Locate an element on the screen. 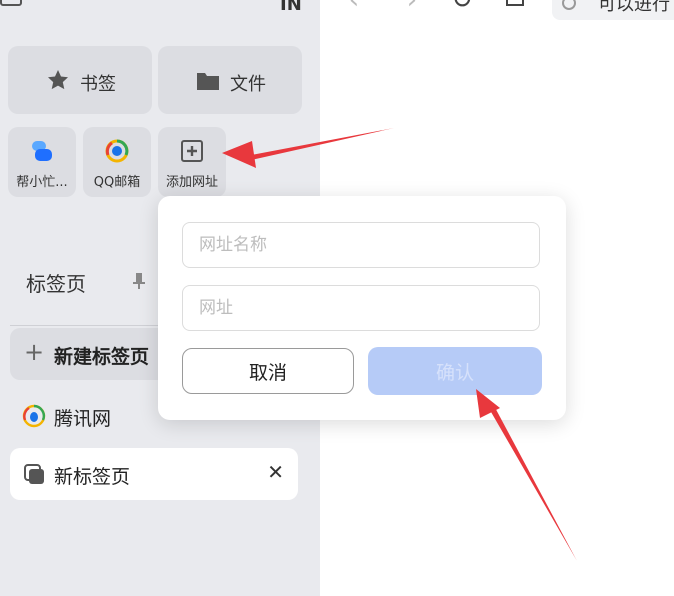 This screenshot has height=596, width=674. file-tile: 文件 is located at coordinates (230, 80).